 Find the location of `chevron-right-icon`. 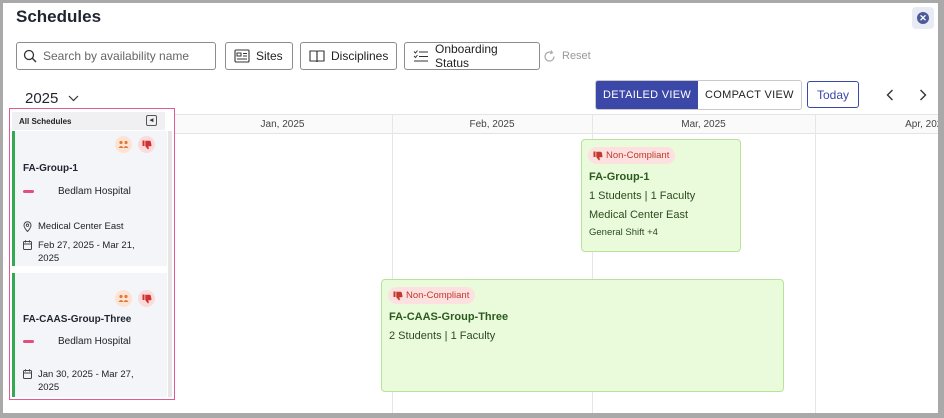

chevron-right-icon is located at coordinates (923, 95).